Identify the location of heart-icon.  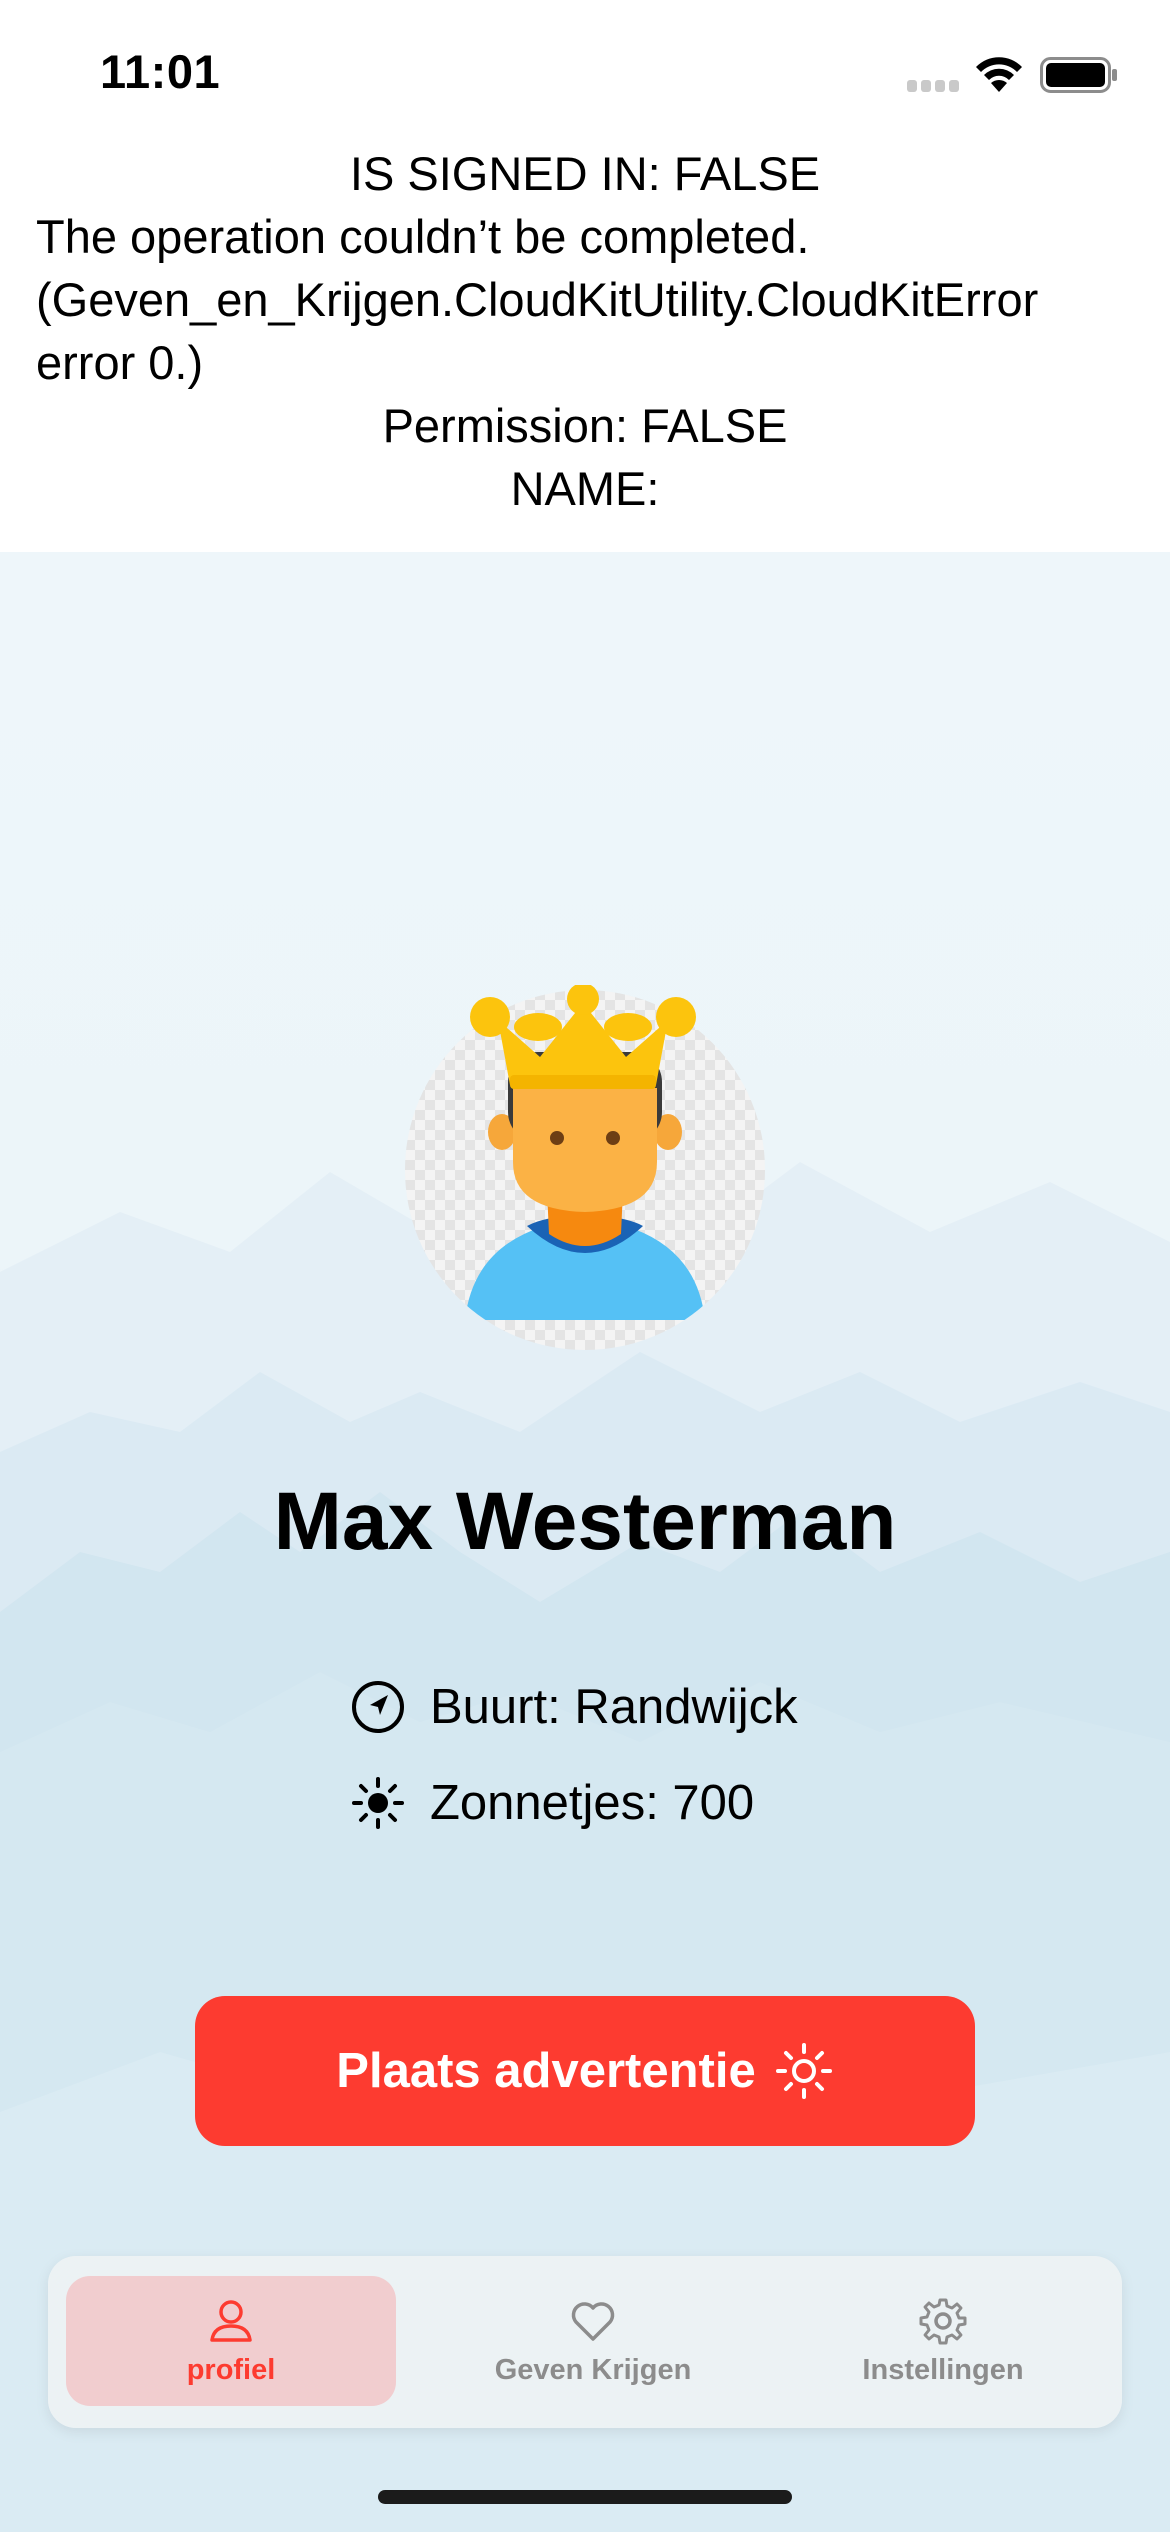
(593, 2321).